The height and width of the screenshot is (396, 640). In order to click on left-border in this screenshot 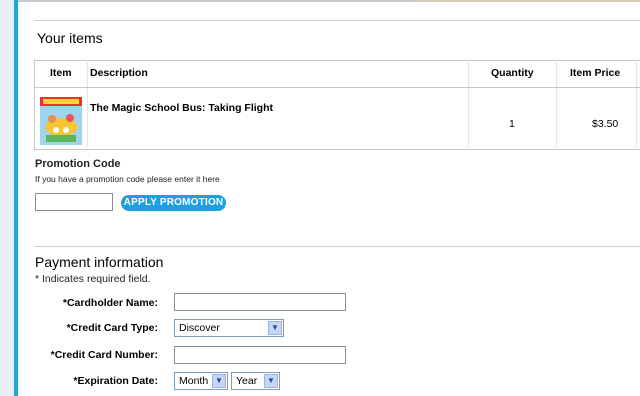, I will do `click(9, 198)`.